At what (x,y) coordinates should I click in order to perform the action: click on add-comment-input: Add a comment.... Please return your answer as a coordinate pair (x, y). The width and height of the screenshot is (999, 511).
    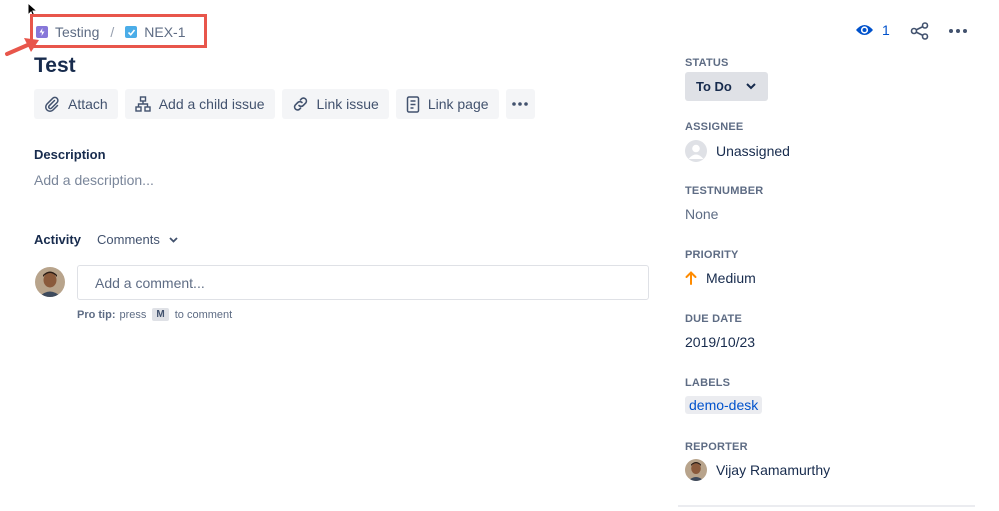
    Looking at the image, I should click on (363, 282).